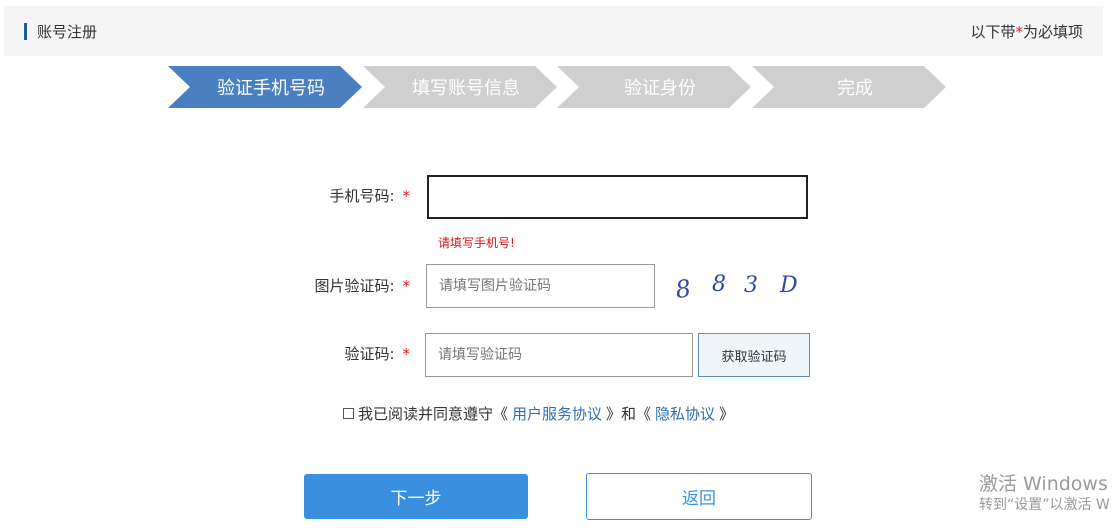  I want to click on next-step-button: 下一步, so click(416, 496).